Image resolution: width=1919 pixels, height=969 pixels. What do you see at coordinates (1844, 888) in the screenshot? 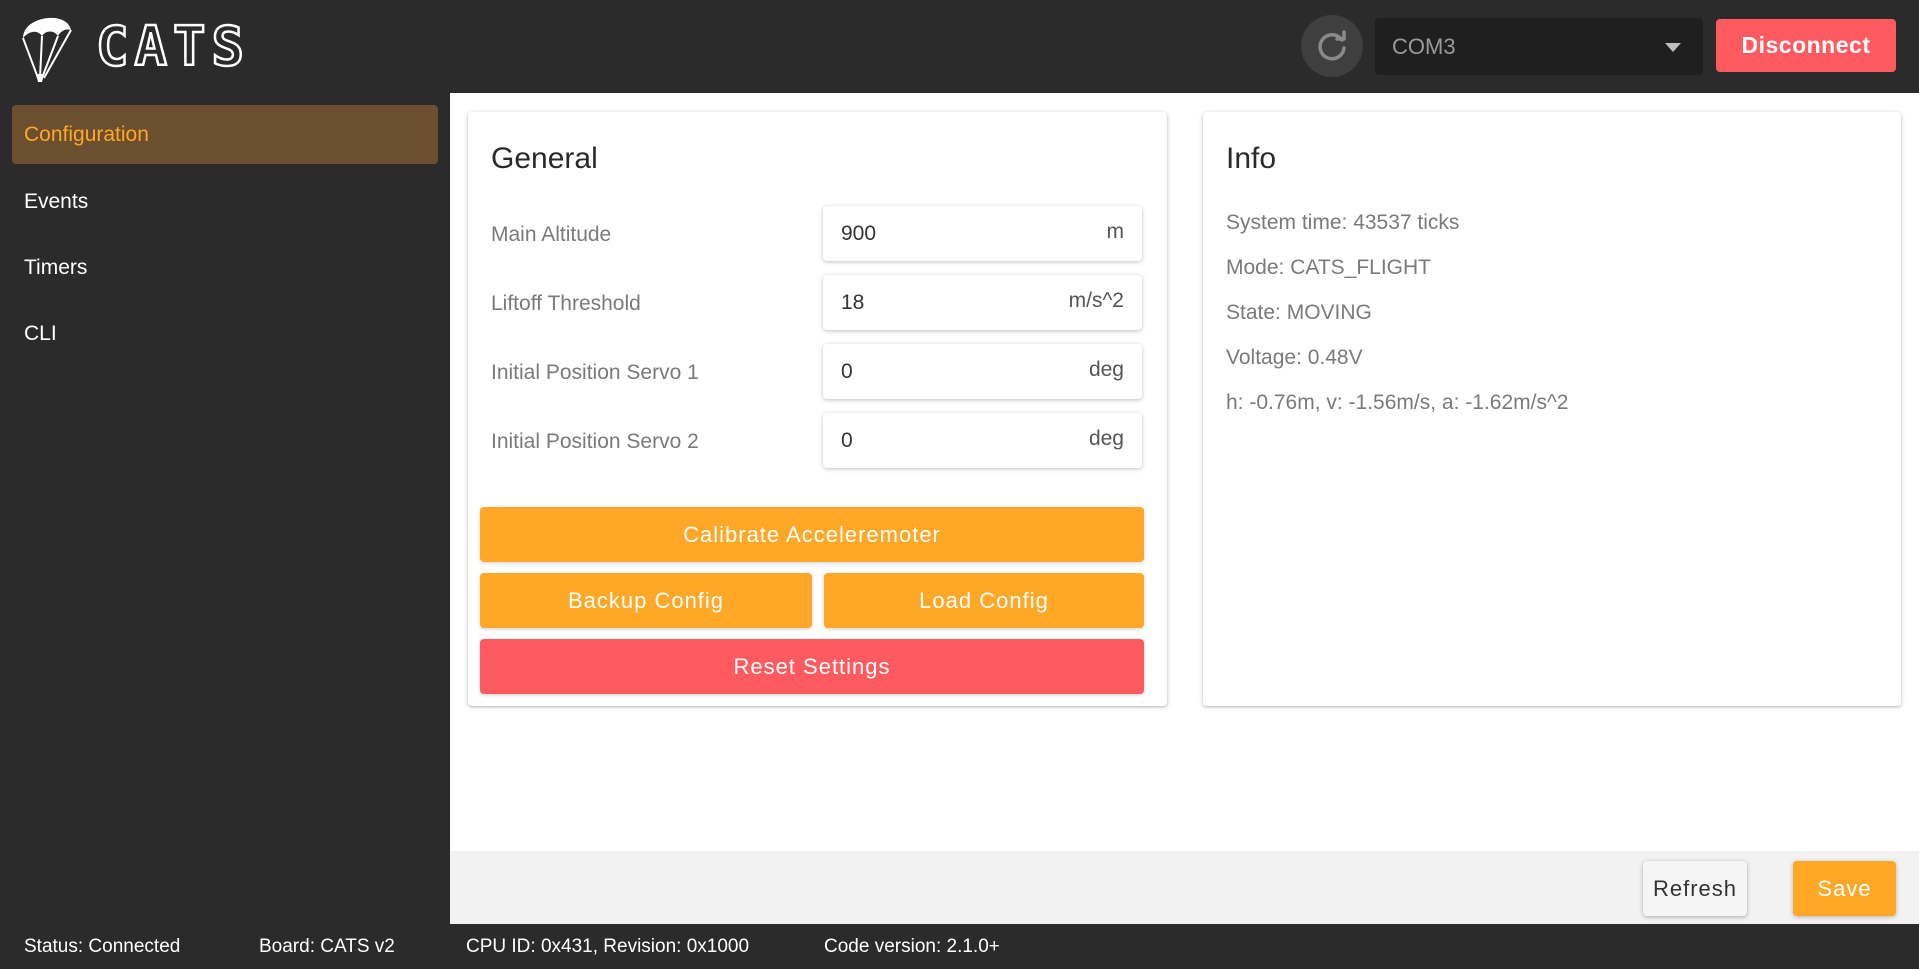
I see `save-button: Save` at bounding box center [1844, 888].